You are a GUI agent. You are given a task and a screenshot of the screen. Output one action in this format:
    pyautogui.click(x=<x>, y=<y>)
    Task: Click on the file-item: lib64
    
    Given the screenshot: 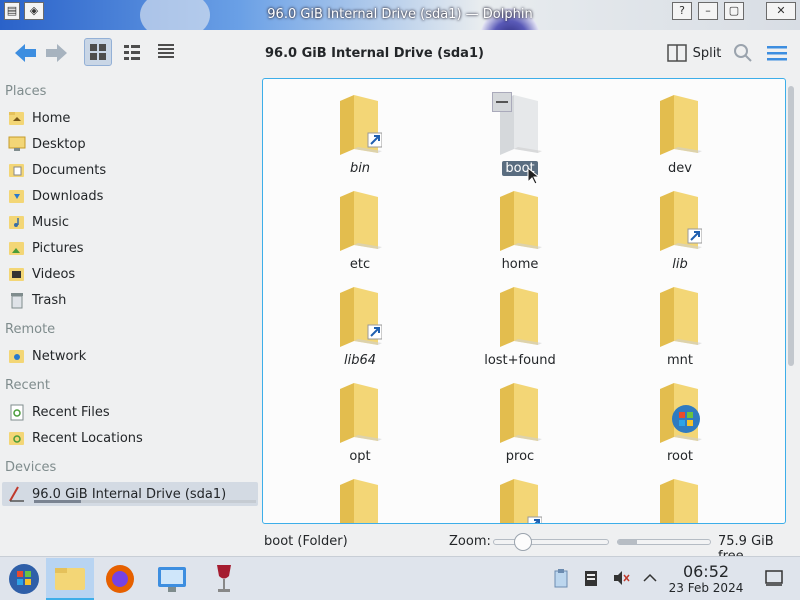 What is the action you would take?
    pyautogui.click(x=360, y=323)
    